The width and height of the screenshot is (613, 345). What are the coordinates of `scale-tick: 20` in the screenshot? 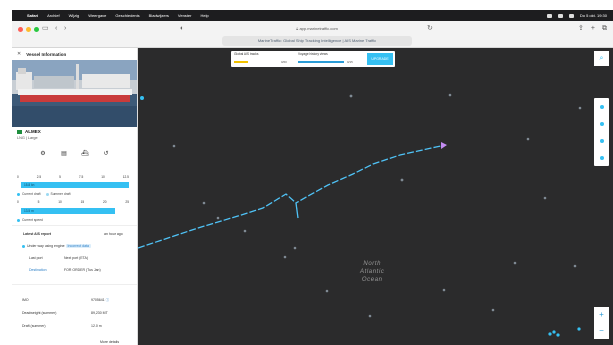 It's located at (105, 202).